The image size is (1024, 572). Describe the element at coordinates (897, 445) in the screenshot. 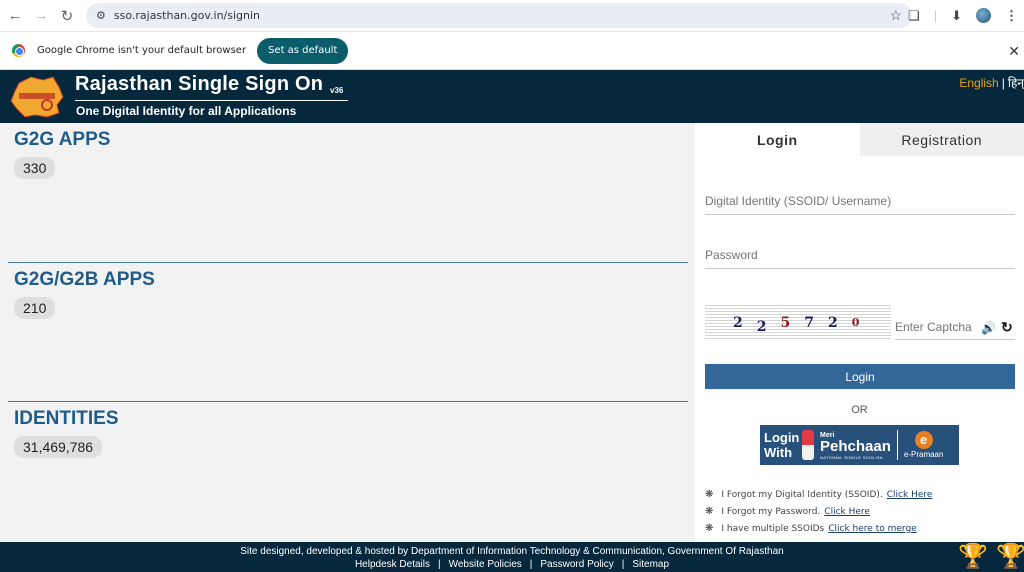

I see `pehchaan-separator` at that location.